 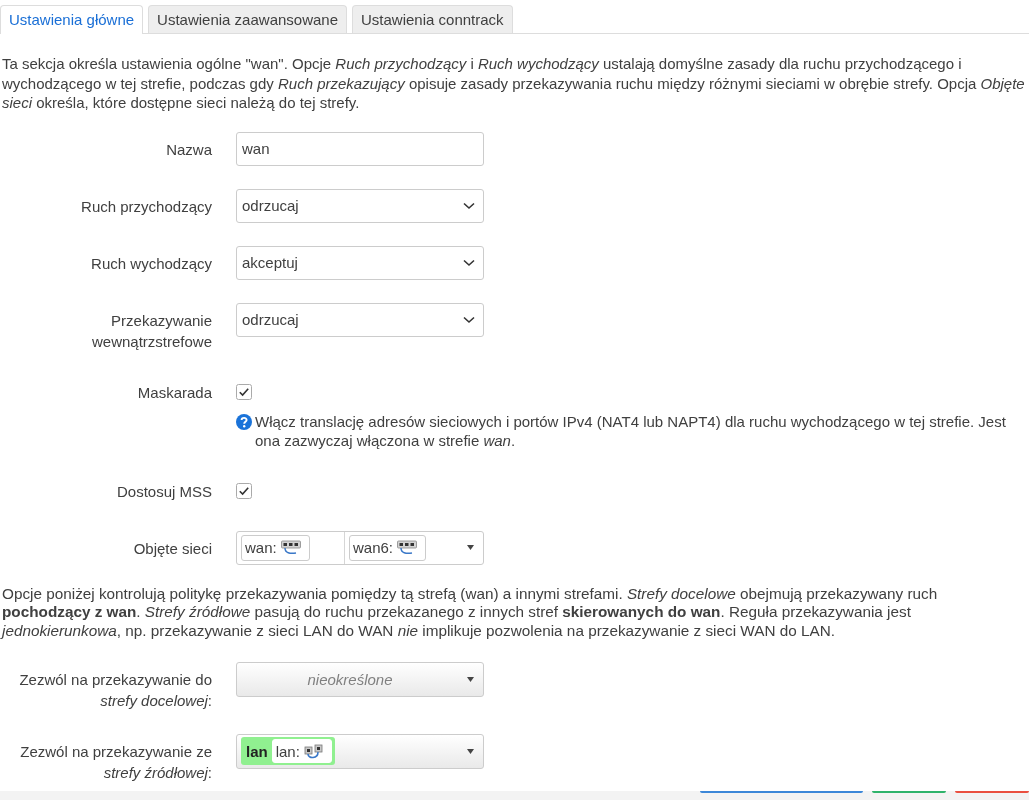 I want to click on tab: Ustawienia główne, so click(x=72, y=19).